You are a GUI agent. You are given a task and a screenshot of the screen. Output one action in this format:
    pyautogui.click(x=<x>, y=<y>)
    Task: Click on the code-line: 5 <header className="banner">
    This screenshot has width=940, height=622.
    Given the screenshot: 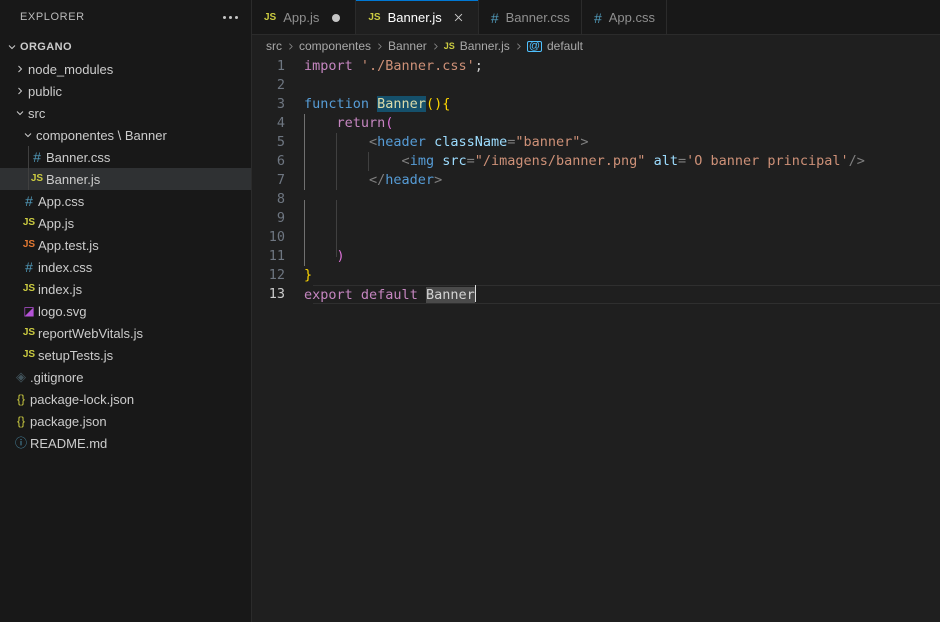 What is the action you would take?
    pyautogui.click(x=596, y=142)
    